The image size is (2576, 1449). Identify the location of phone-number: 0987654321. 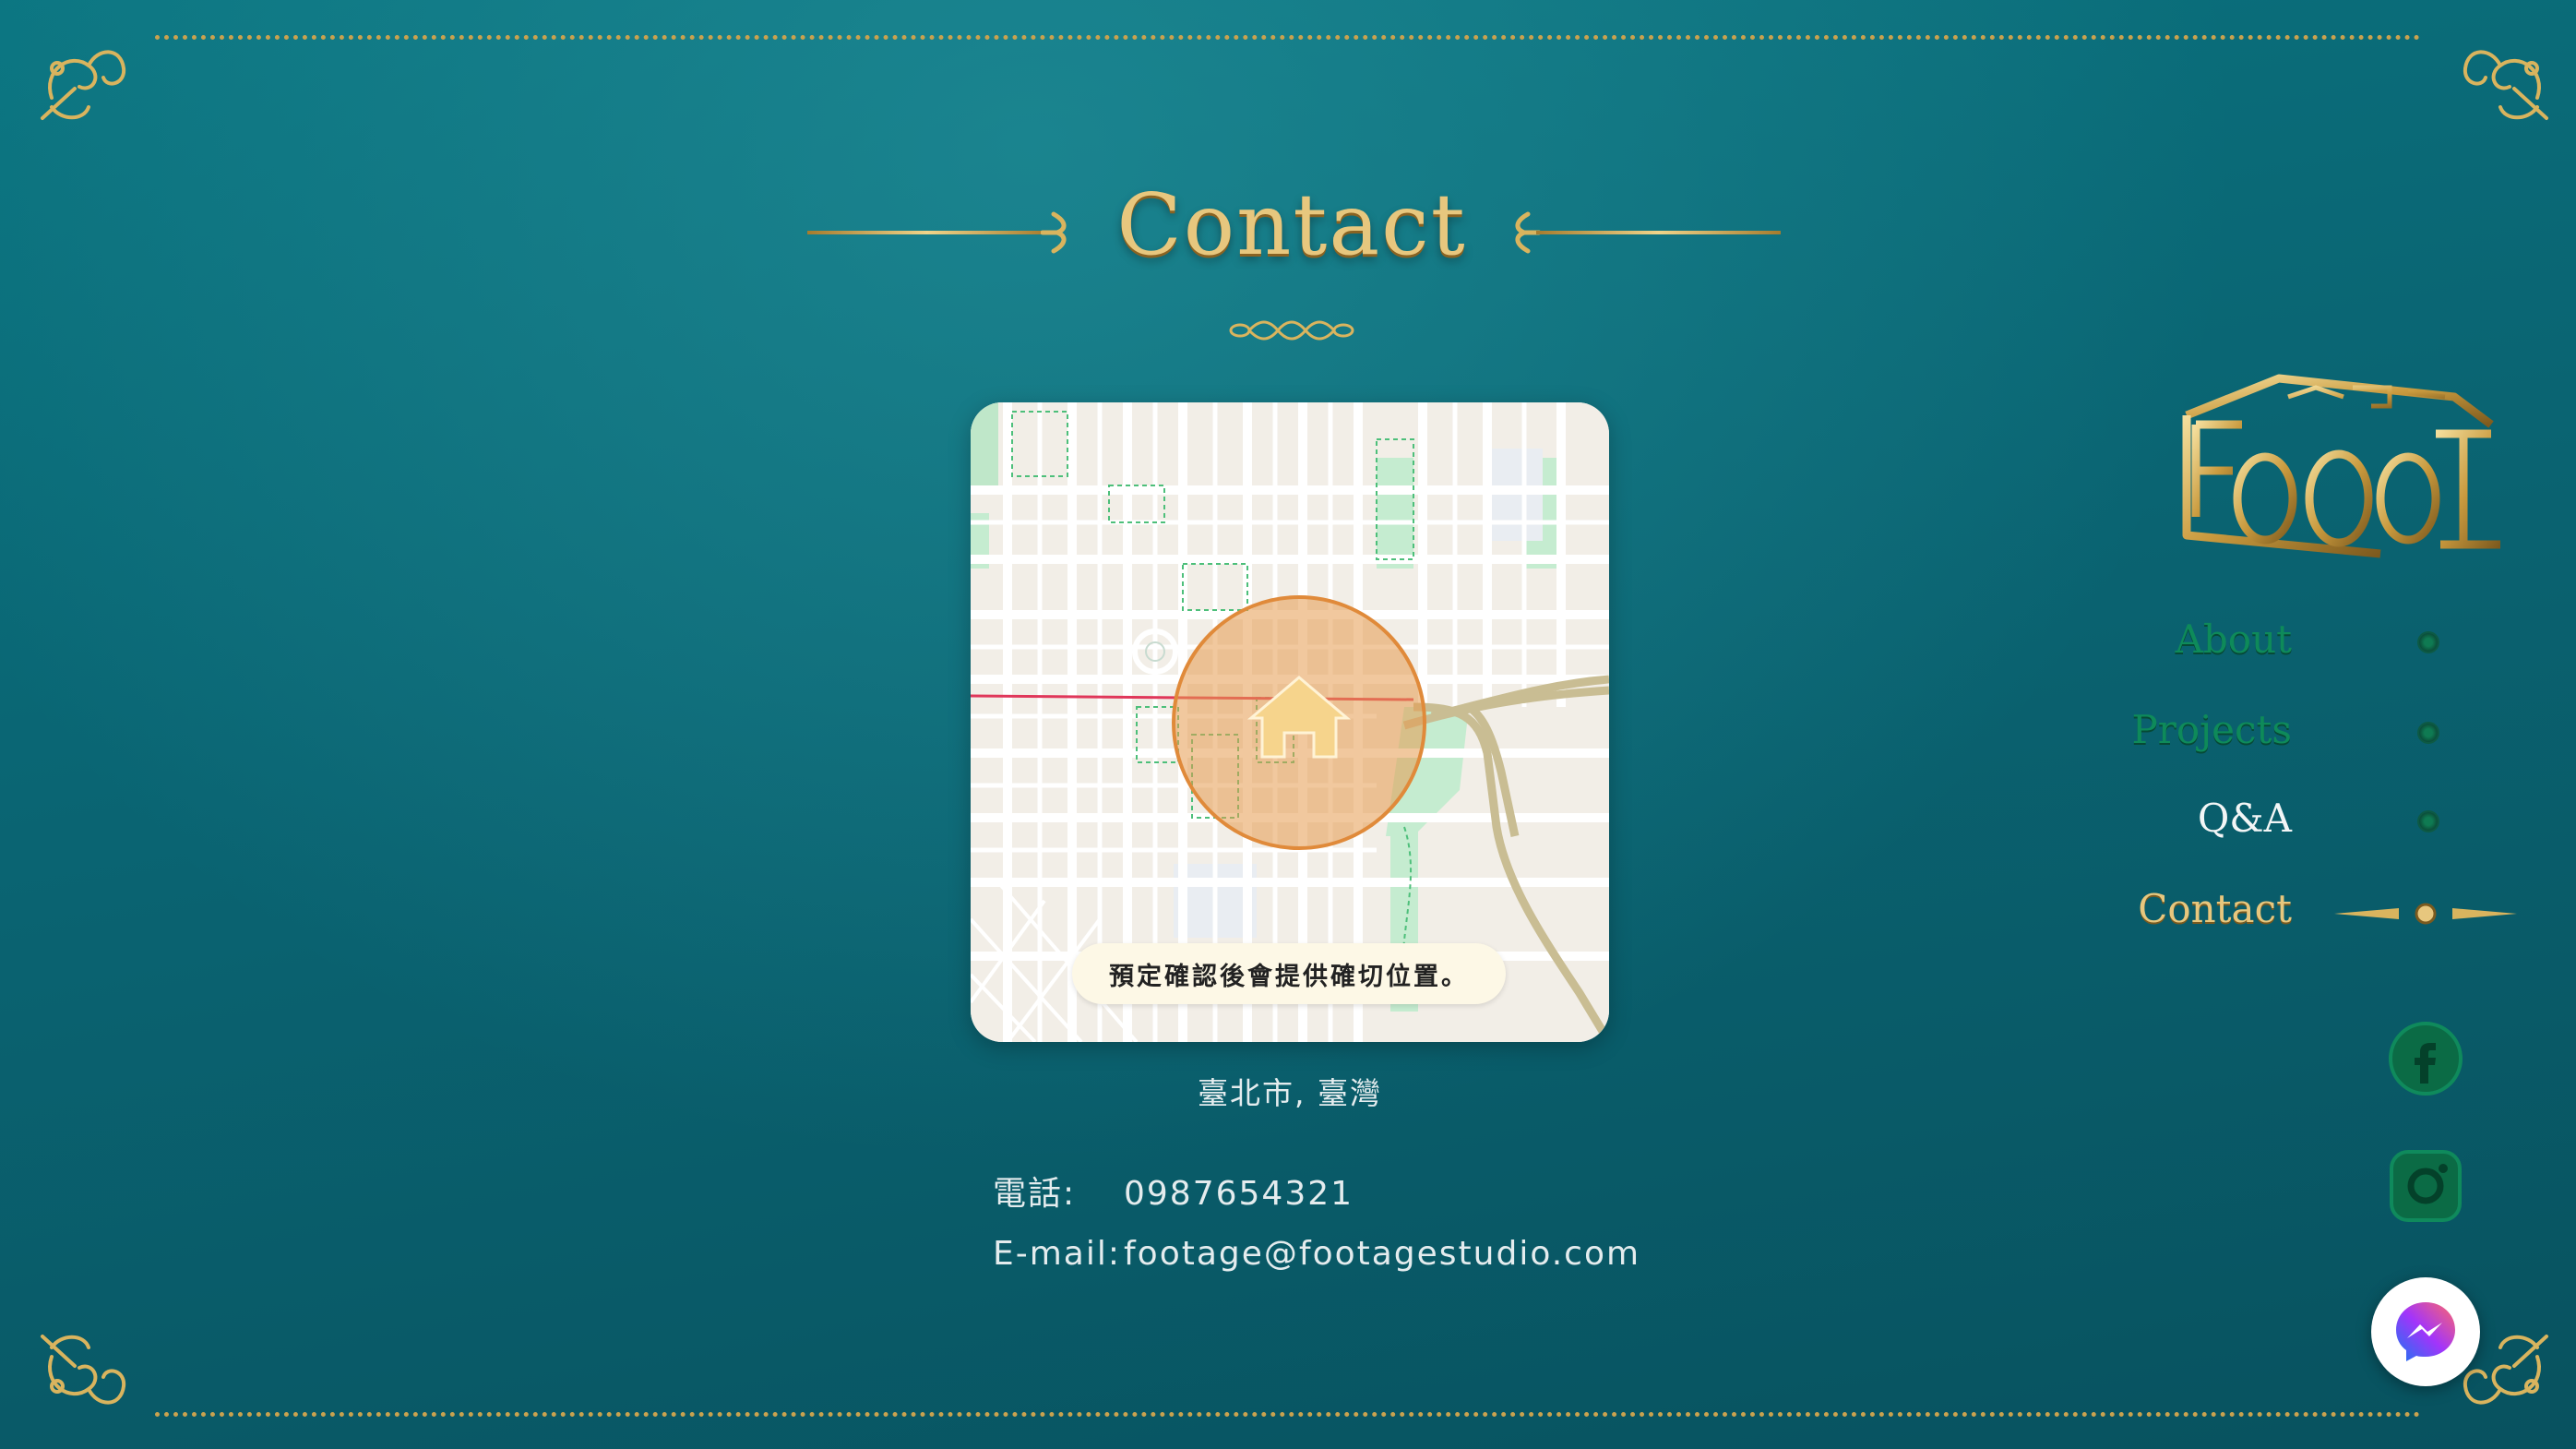
(1239, 1194).